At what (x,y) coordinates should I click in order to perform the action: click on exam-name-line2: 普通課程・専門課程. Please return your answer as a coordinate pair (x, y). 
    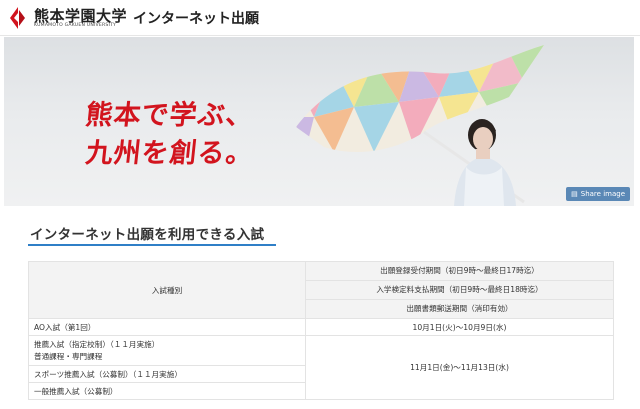
    Looking at the image, I should click on (68, 356).